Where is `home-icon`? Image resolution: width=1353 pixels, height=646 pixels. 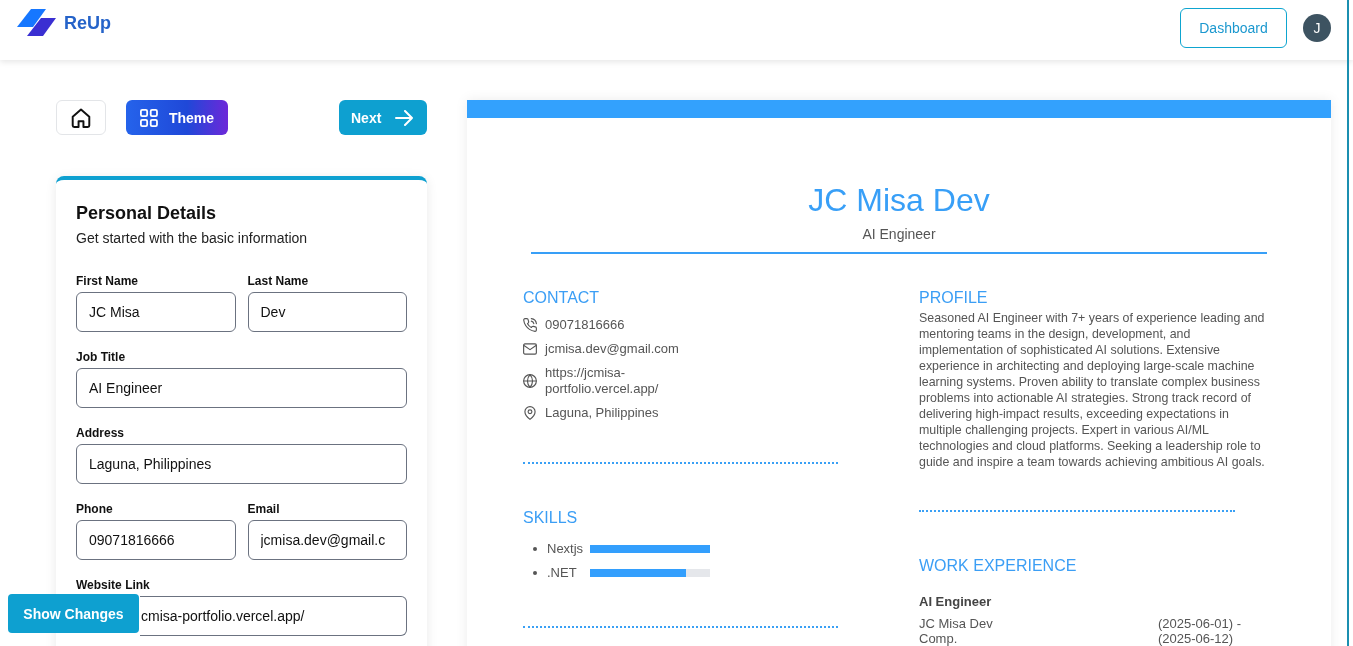
home-icon is located at coordinates (81, 117).